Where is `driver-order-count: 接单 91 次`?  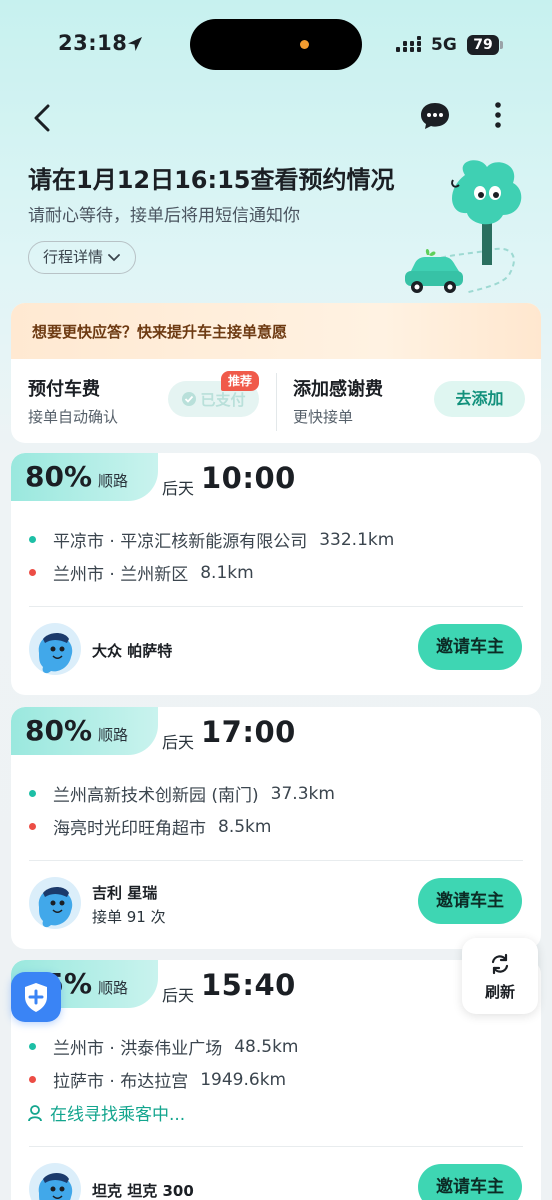 driver-order-count: 接单 91 次 is located at coordinates (129, 917).